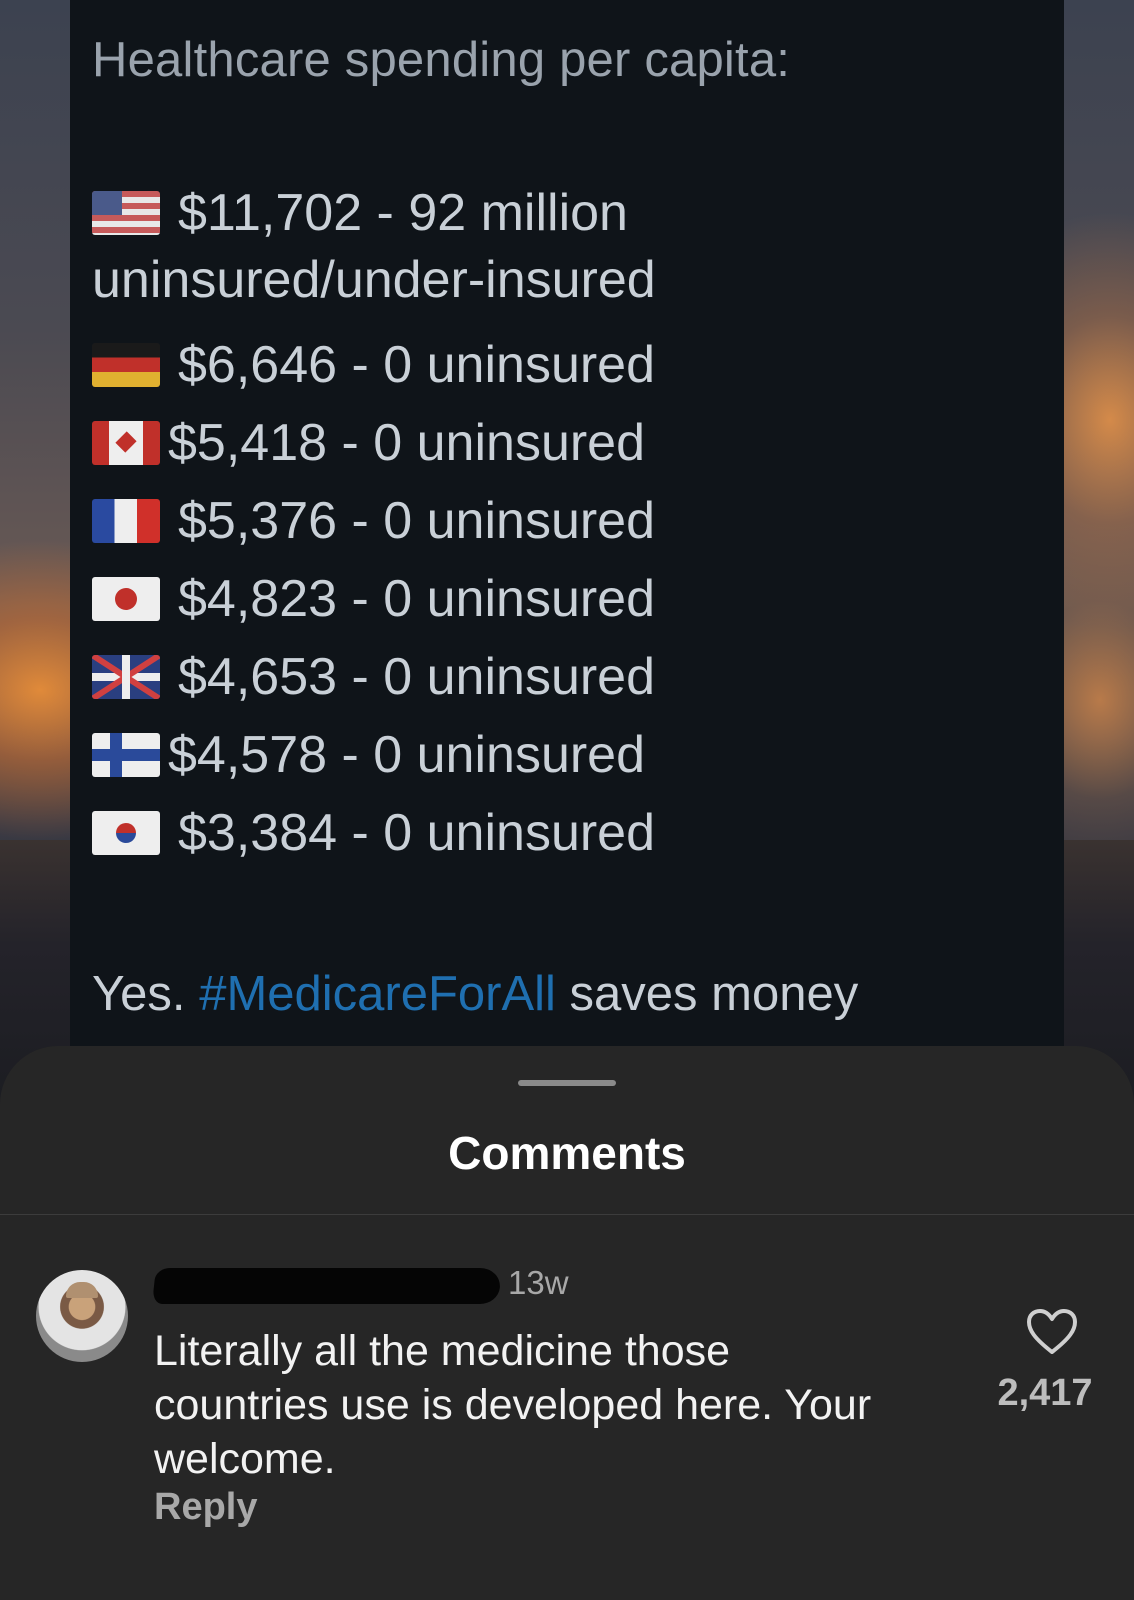  I want to click on list-item: $4,578 - 0 uninsured, so click(368, 755).